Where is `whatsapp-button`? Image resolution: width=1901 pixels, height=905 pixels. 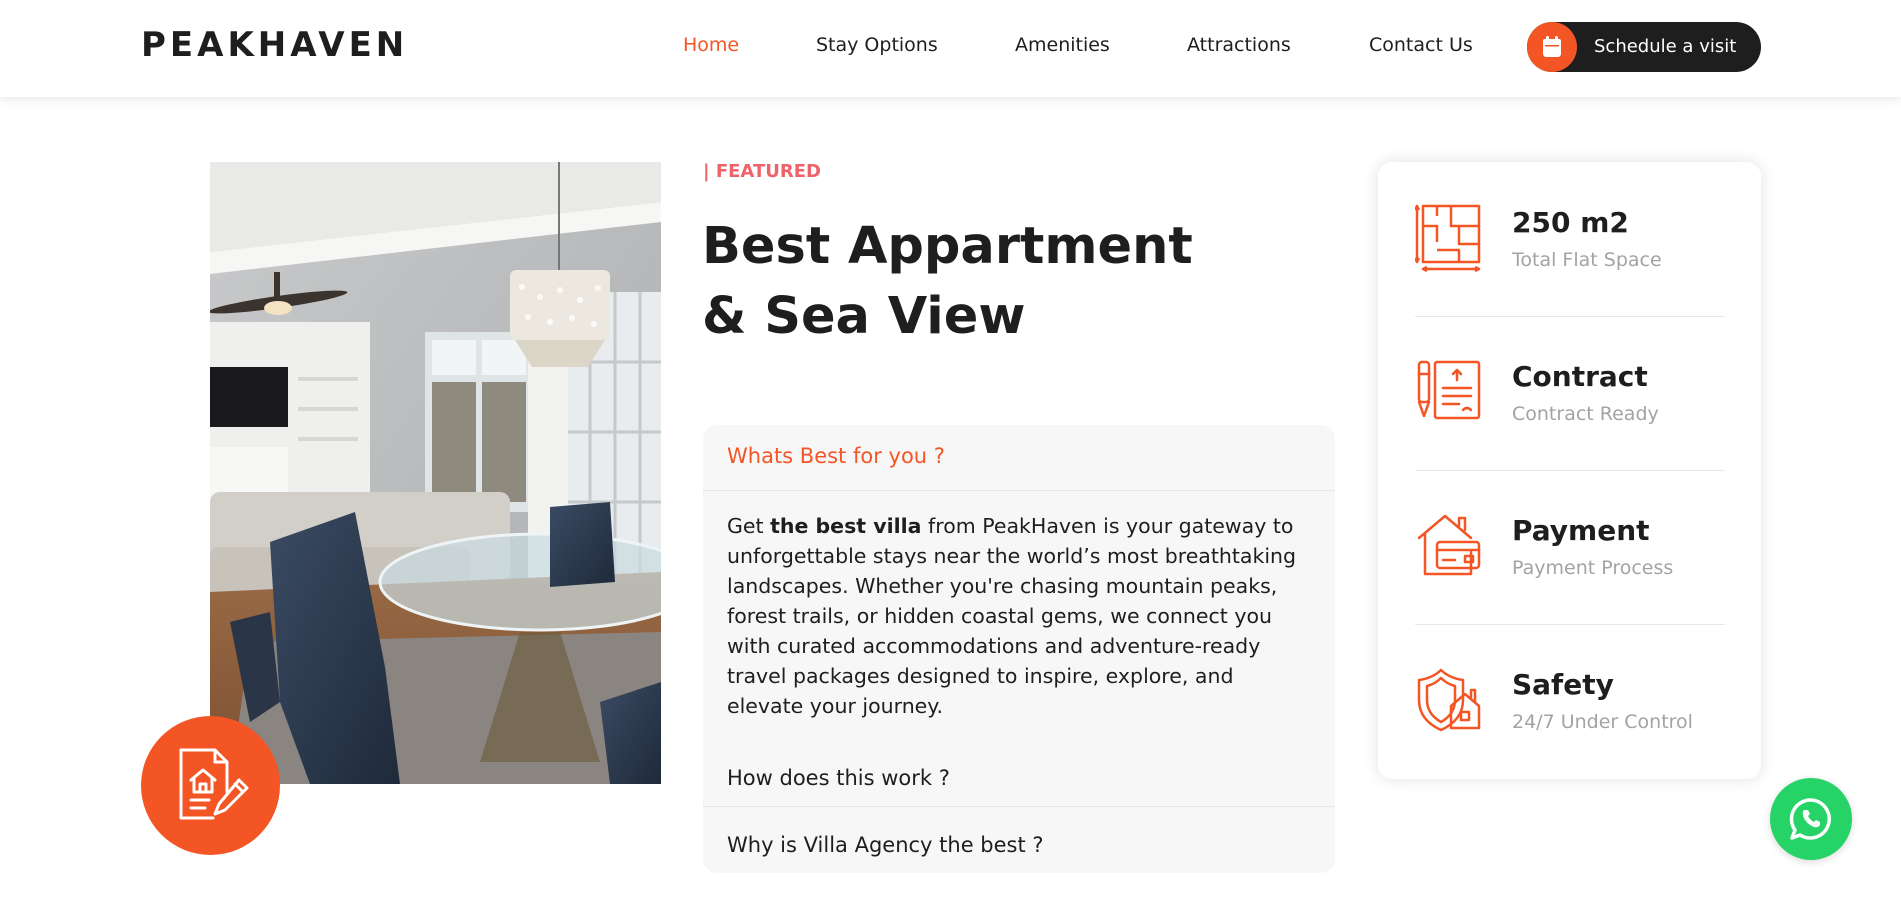 whatsapp-button is located at coordinates (1811, 819).